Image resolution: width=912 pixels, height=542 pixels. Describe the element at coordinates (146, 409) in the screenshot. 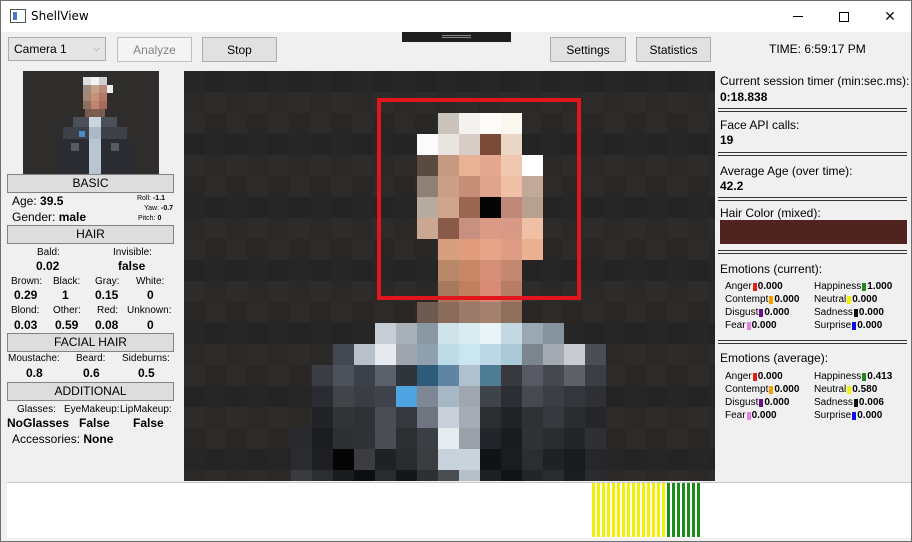

I see `lipmakeup-label: LipMakeup:` at that location.